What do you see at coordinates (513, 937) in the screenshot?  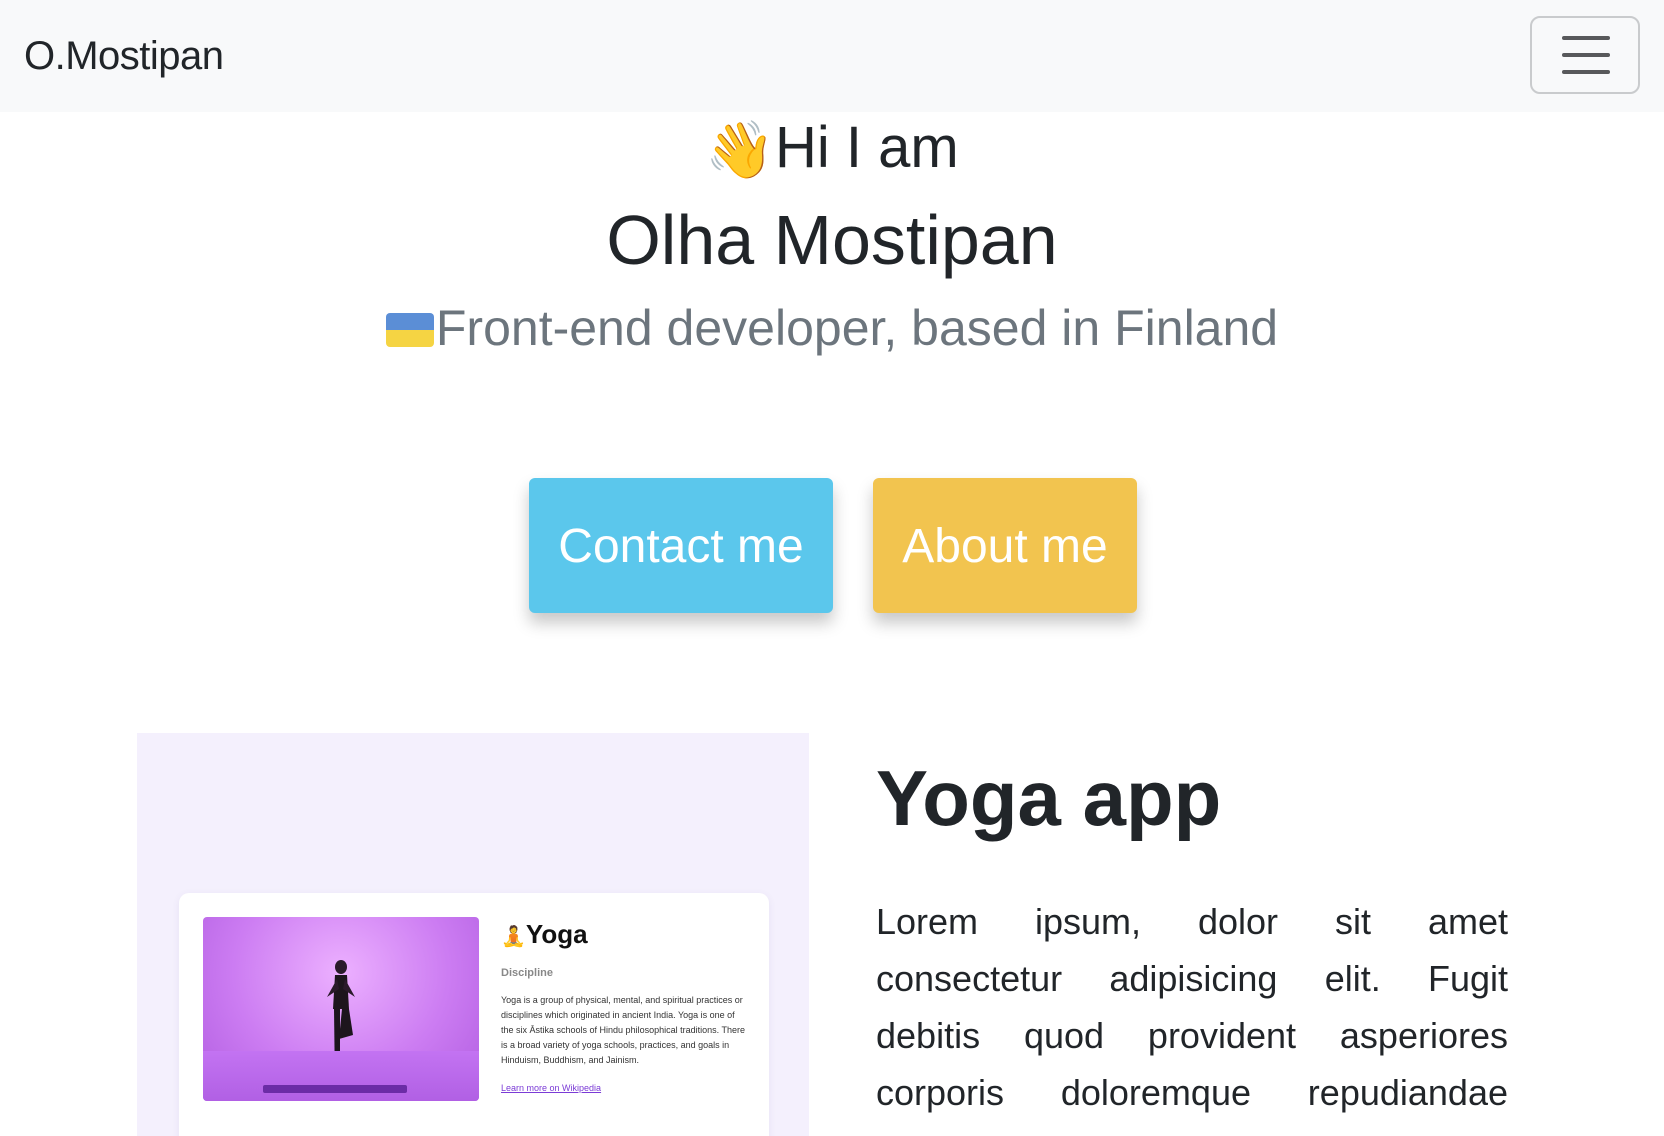 I see `lotus-position-icon: 🧘` at bounding box center [513, 937].